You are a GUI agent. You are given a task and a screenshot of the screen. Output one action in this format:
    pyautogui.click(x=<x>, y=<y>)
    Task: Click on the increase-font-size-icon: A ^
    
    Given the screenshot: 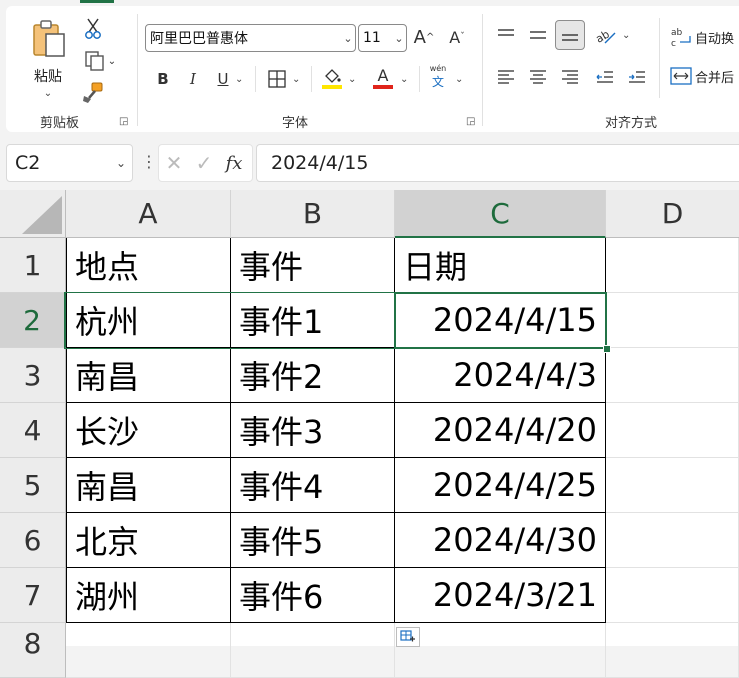 What is the action you would take?
    pyautogui.click(x=424, y=37)
    